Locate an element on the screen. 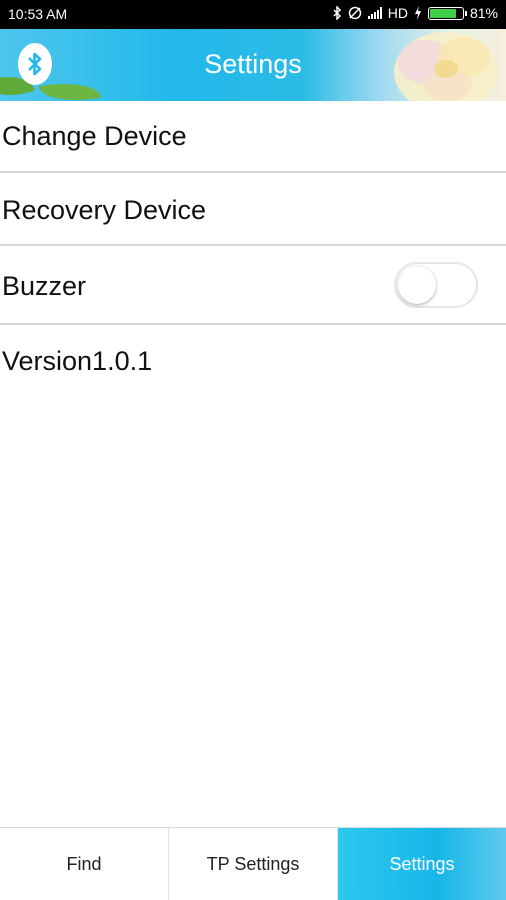 The width and height of the screenshot is (506, 900). status-icons: HD 81% is located at coordinates (415, 13).